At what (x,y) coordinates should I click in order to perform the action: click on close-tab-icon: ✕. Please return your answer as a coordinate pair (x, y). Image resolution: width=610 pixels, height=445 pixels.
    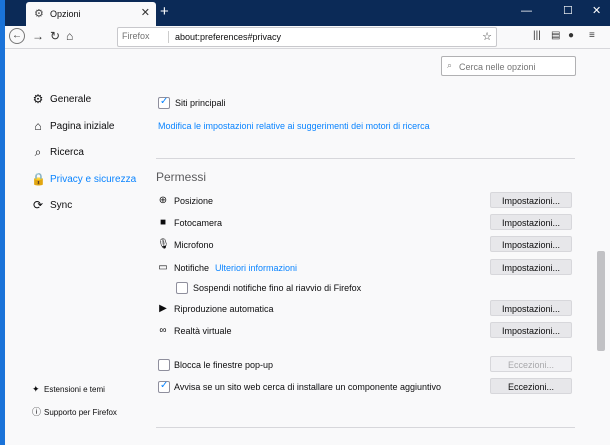
    Looking at the image, I should click on (145, 13).